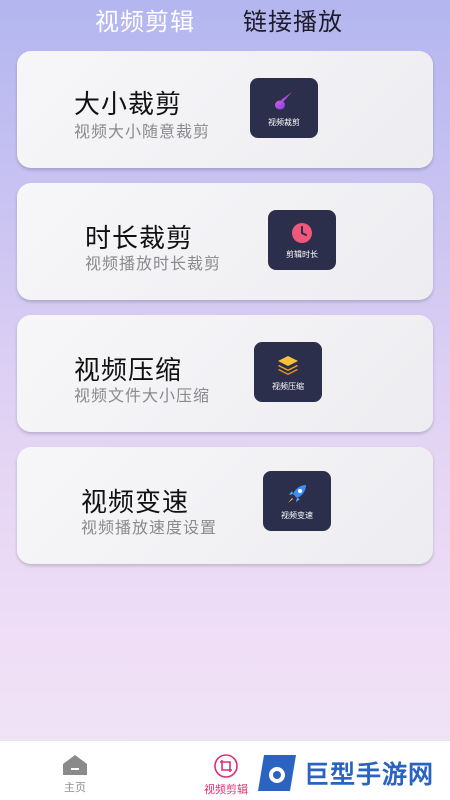  I want to click on top-tabs: 视频剪辑 链接播放, so click(225, 20).